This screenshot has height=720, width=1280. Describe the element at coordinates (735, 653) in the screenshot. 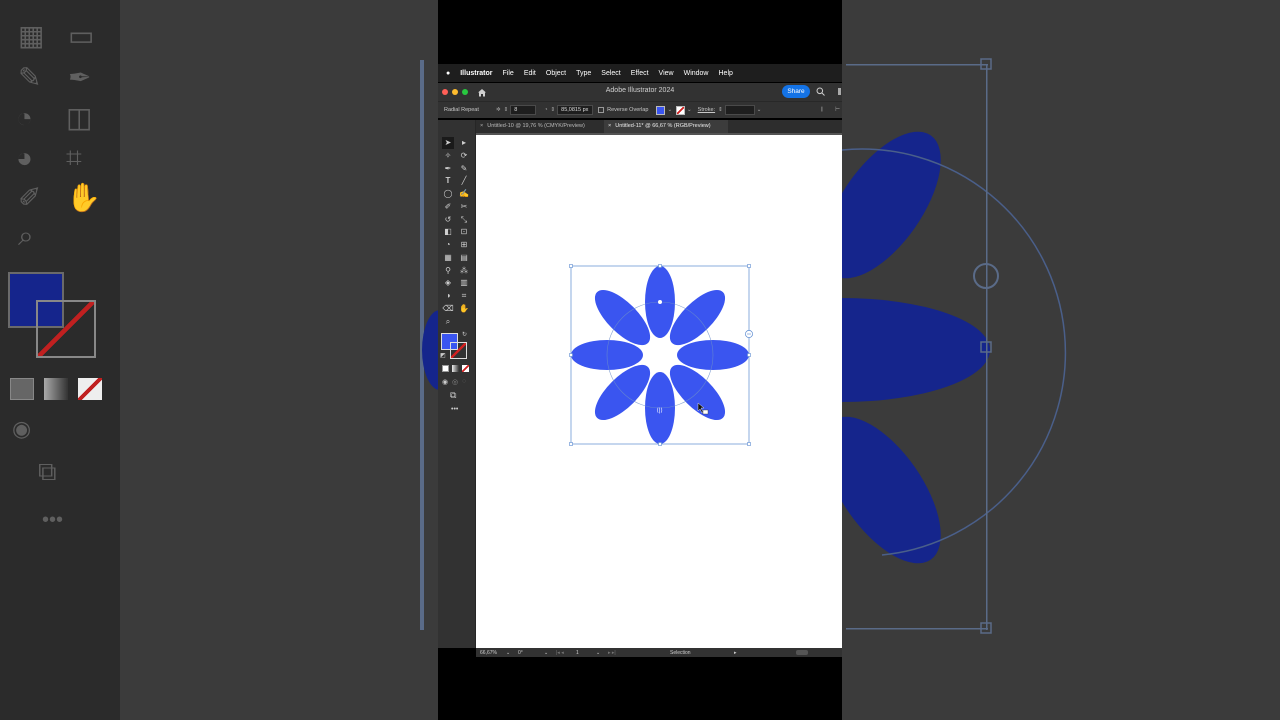

I see `status-menu-icon: ▸` at that location.